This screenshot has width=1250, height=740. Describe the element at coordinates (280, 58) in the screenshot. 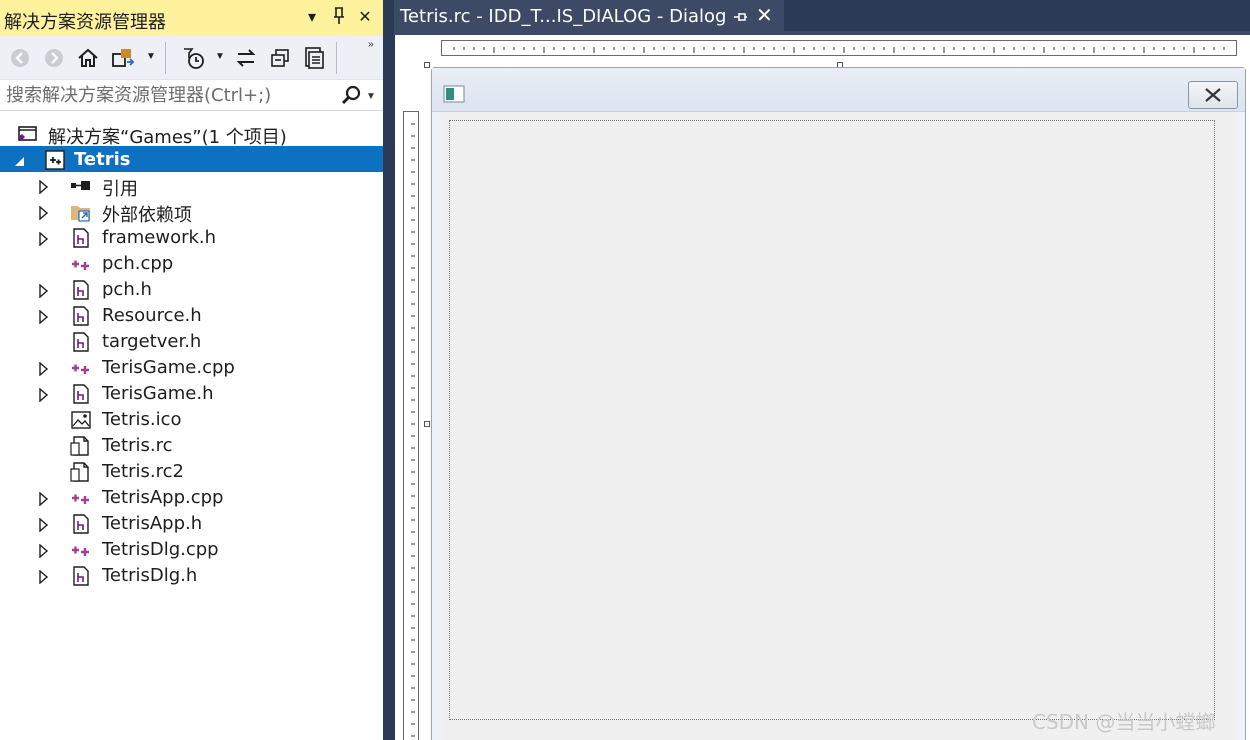

I see `collapse-all-icon` at that location.